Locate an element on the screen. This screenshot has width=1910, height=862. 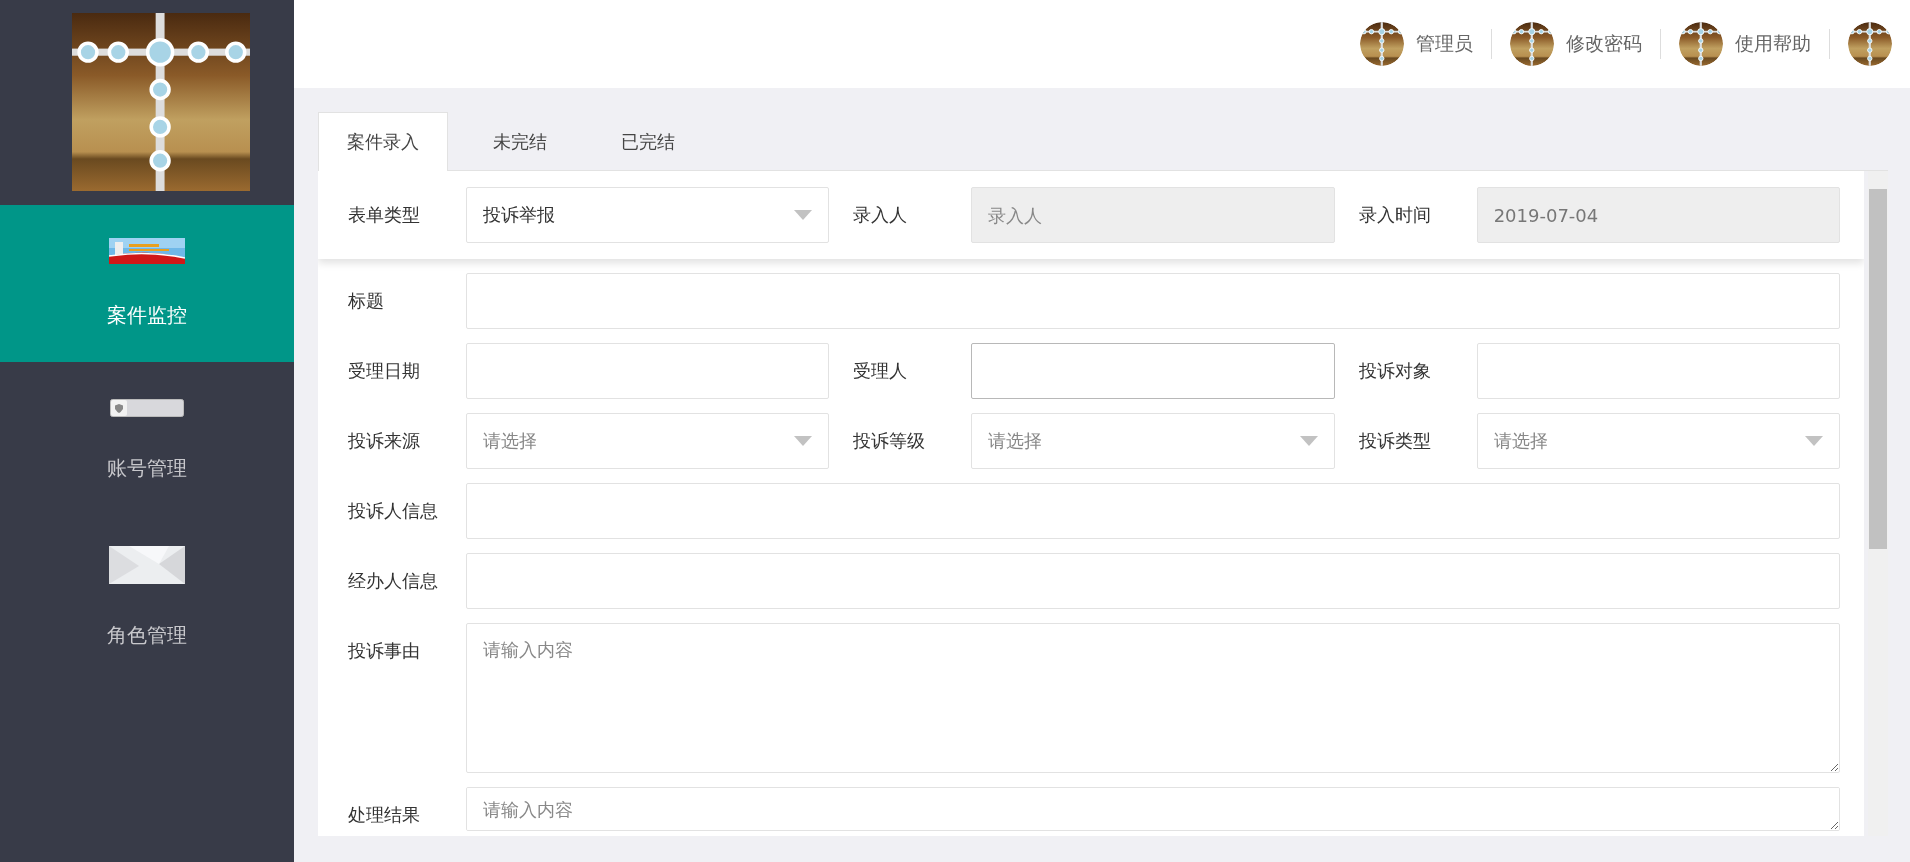
link-label: 管理员 is located at coordinates (1444, 43).